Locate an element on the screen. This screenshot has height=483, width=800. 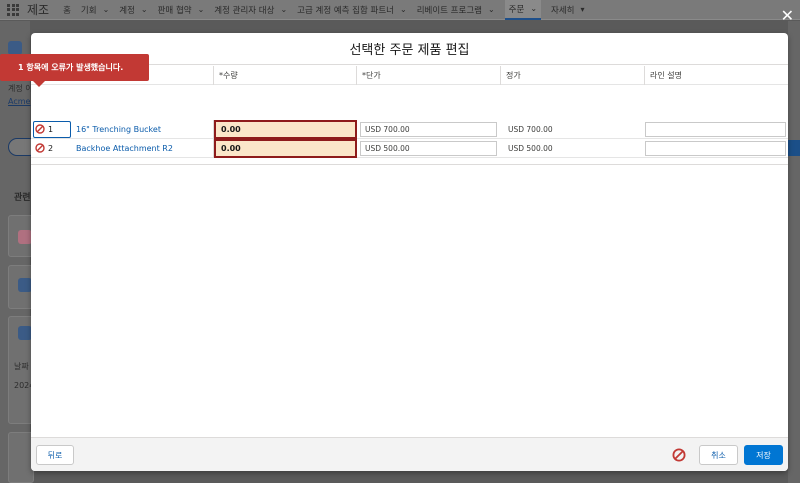
back-button: 뒤로 is located at coordinates (55, 455).